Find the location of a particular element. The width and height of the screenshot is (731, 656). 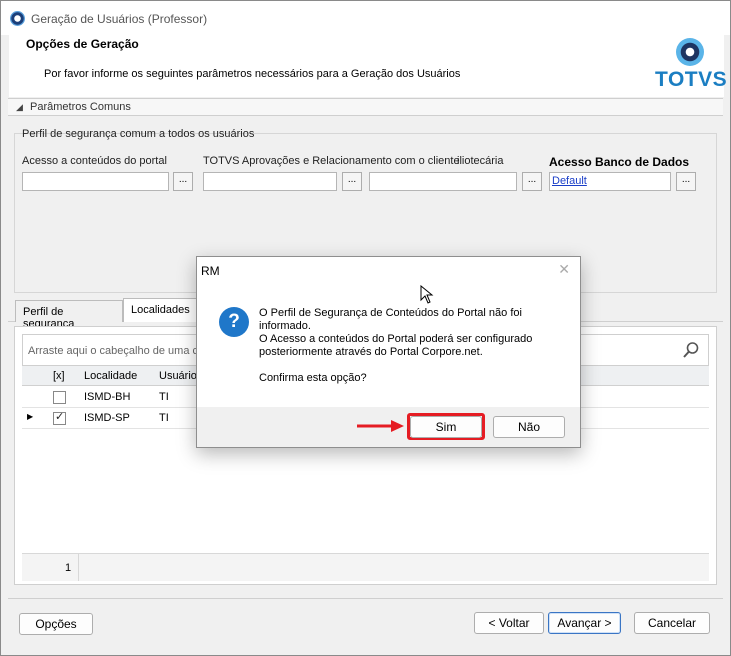

page-title: Opções de Geração is located at coordinates (82, 44).